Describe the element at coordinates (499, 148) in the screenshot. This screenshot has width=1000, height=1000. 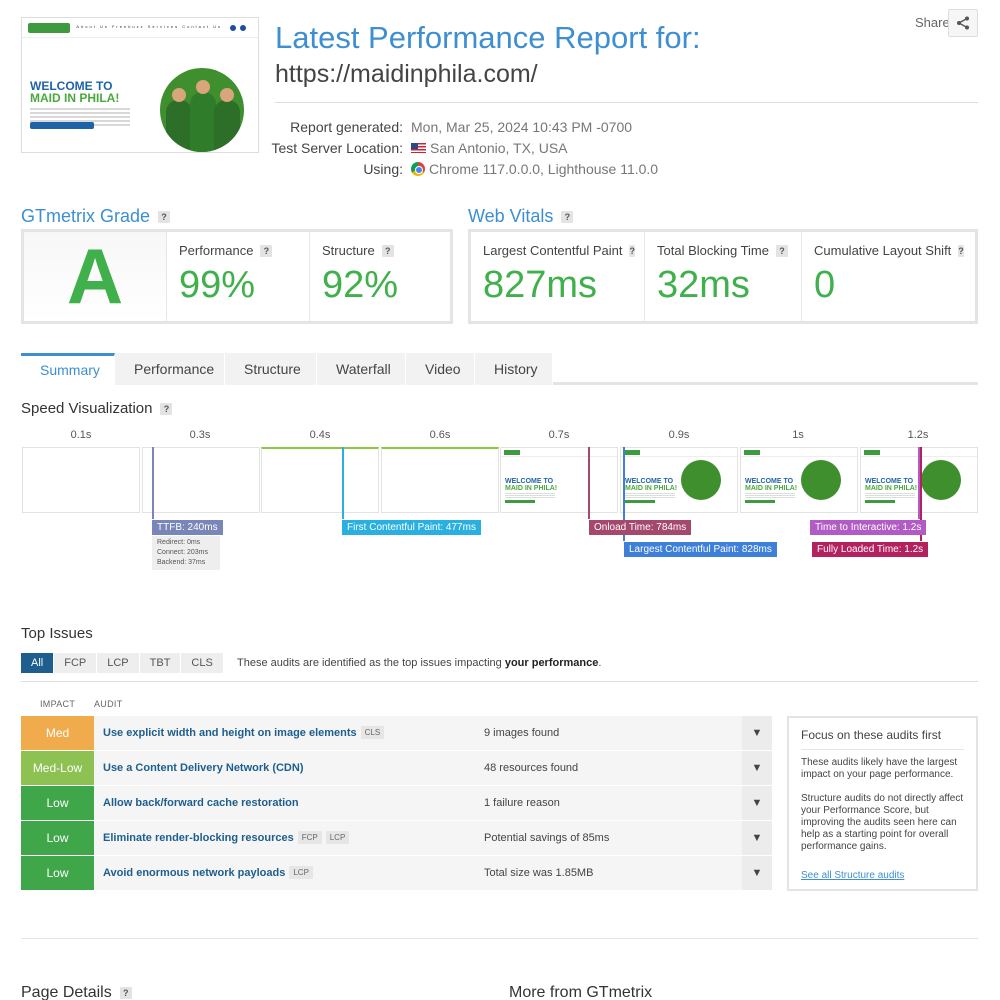
I see `server-location-value: San Antonio, TX, USA` at that location.